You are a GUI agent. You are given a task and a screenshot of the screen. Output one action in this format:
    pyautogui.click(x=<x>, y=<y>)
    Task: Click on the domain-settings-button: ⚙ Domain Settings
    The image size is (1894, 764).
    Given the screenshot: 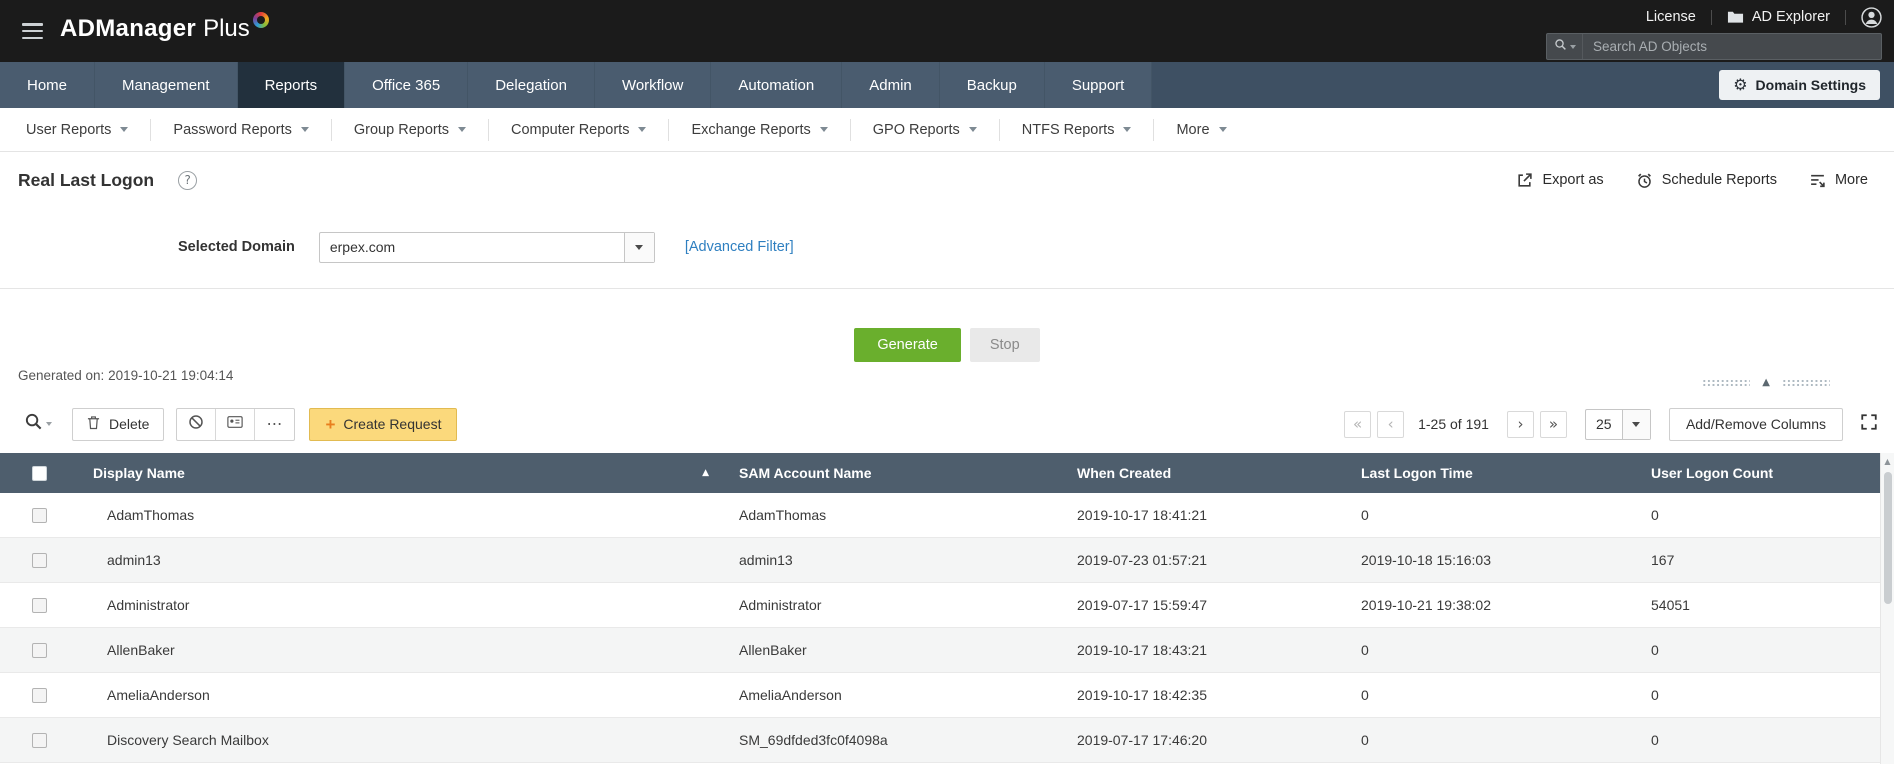 What is the action you would take?
    pyautogui.click(x=1799, y=85)
    